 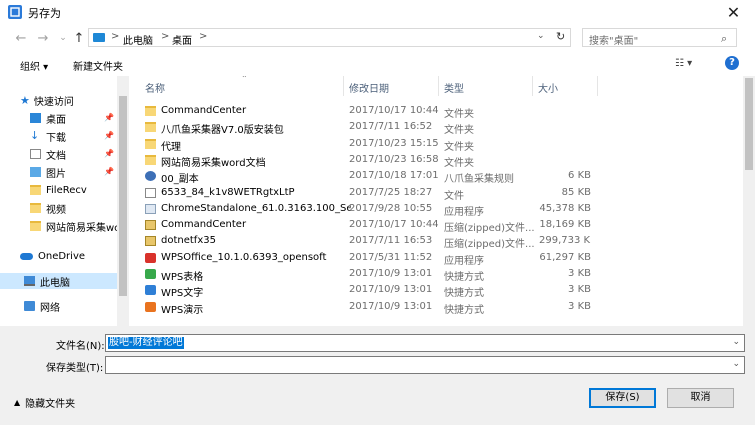 I want to click on file-type: 应用程序, so click(x=464, y=261).